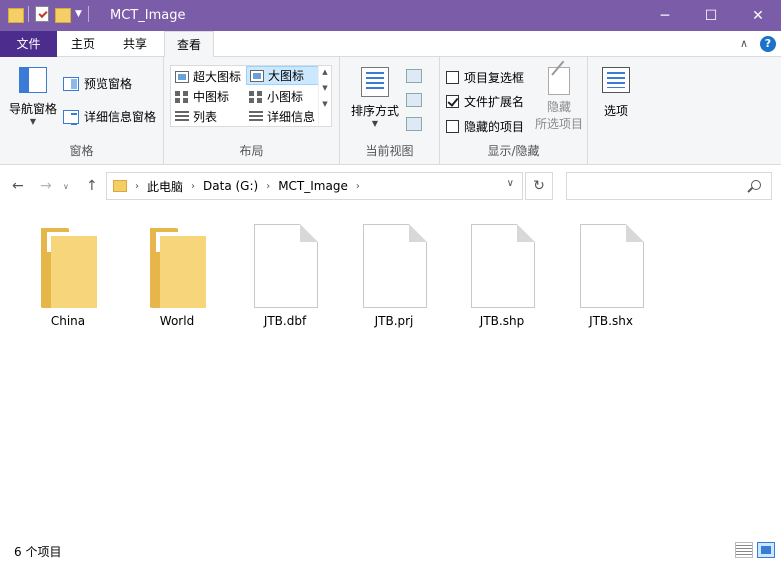  Describe the element at coordinates (513, 151) in the screenshot. I see `show-hide-group-label: 显示/隐藏` at that location.